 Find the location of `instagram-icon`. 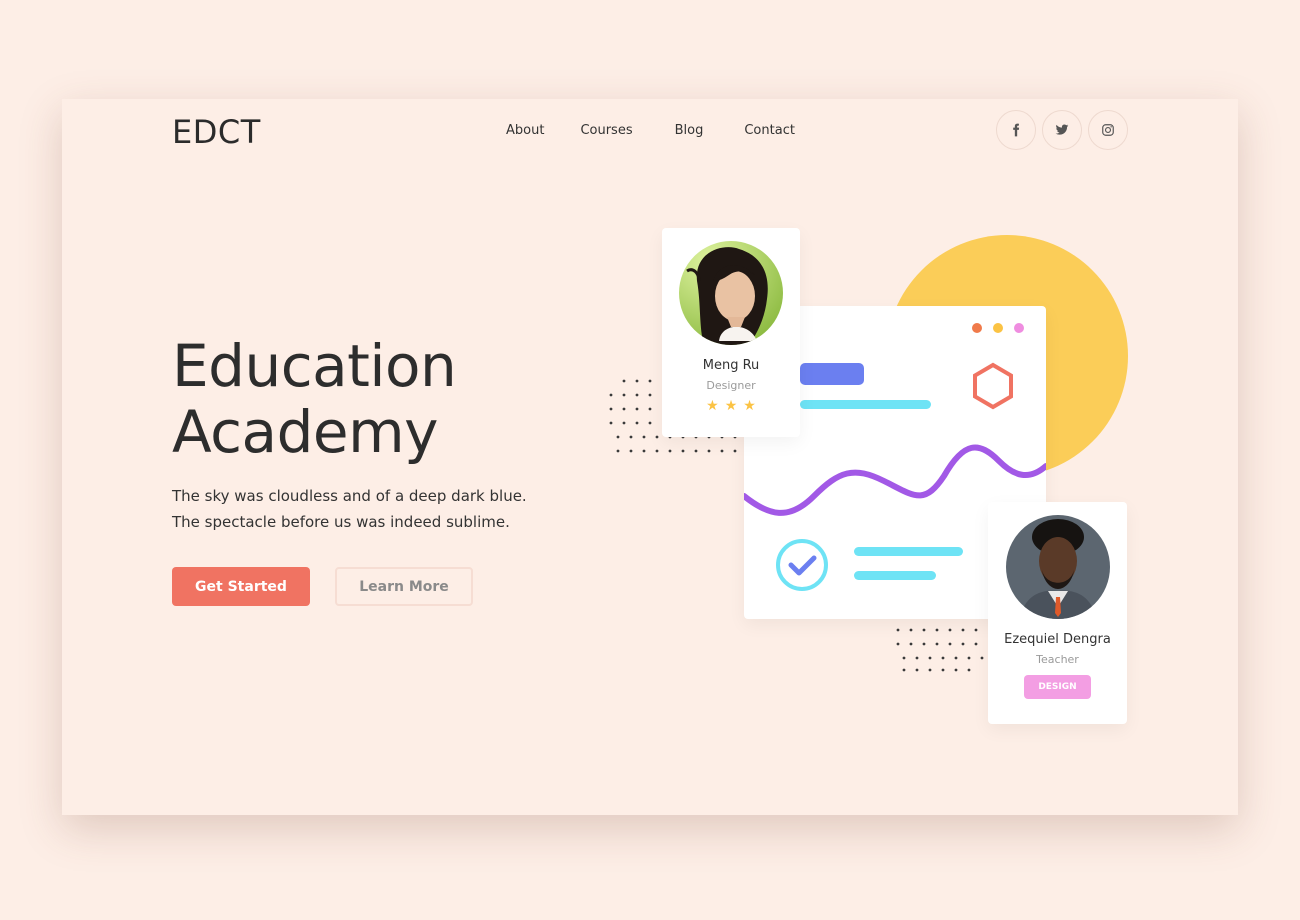

instagram-icon is located at coordinates (1108, 130).